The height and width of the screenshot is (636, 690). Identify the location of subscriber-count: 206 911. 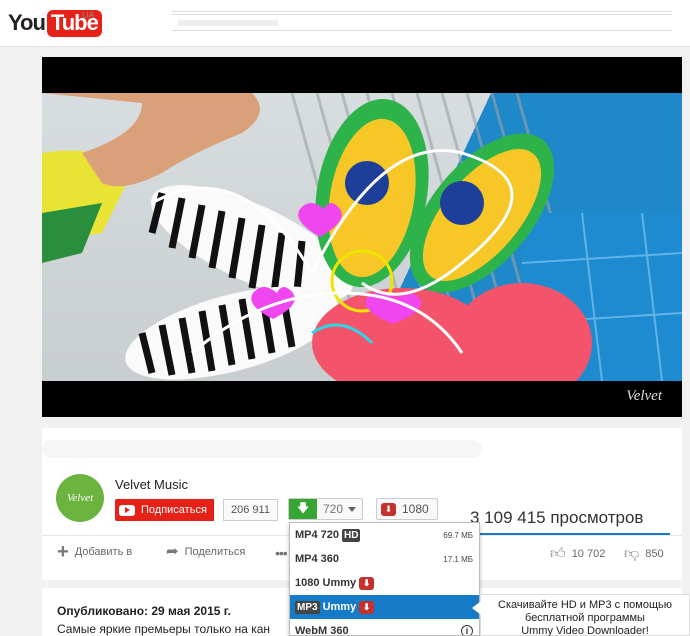
(250, 510).